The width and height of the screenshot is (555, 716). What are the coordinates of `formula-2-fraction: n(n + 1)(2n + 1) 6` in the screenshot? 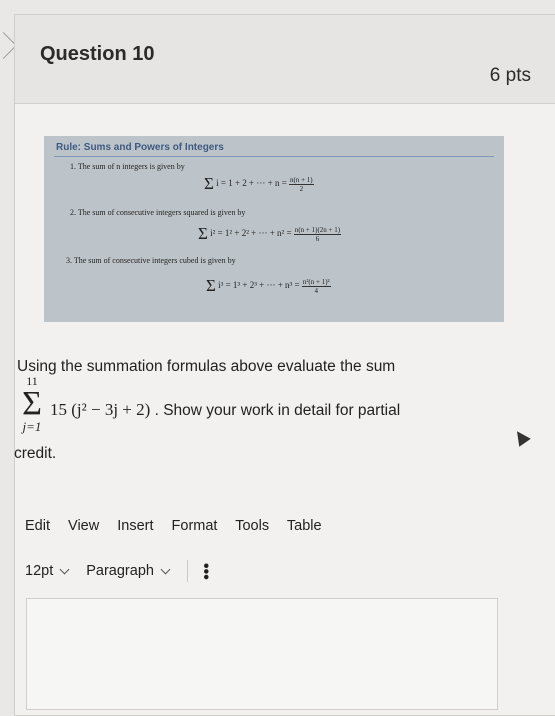 It's located at (317, 234).